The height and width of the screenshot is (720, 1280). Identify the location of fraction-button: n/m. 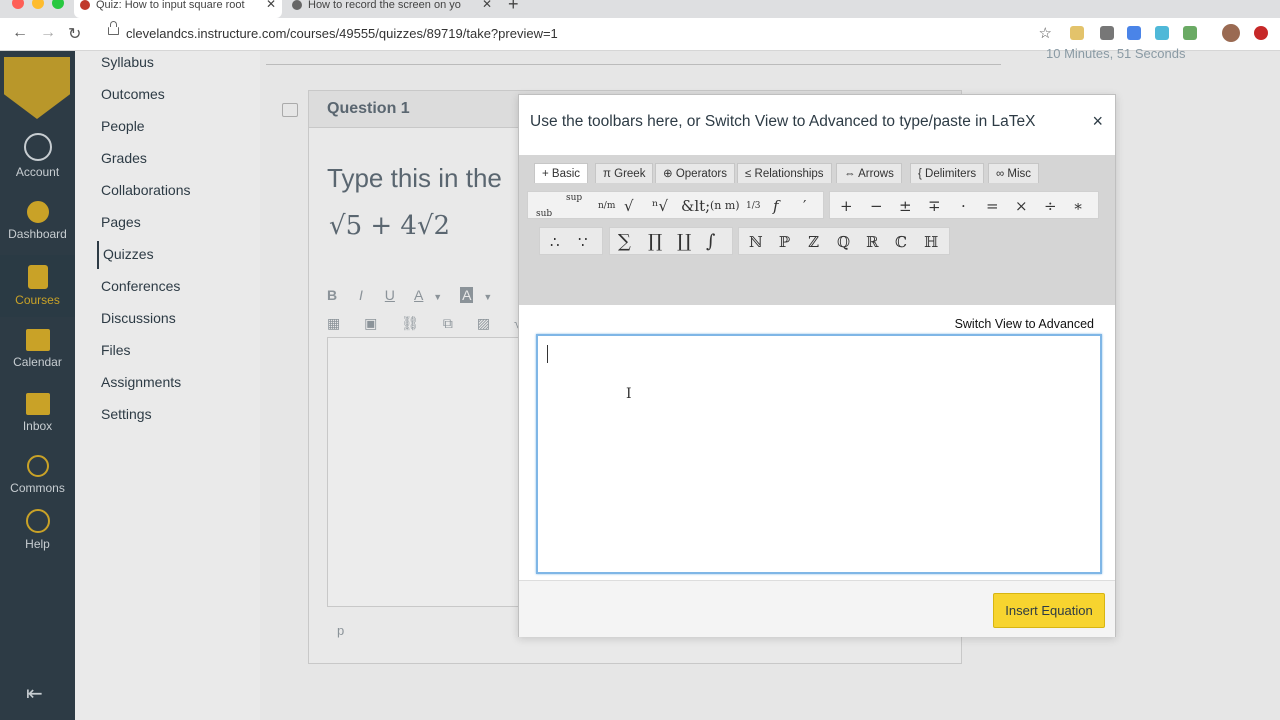
(606, 206).